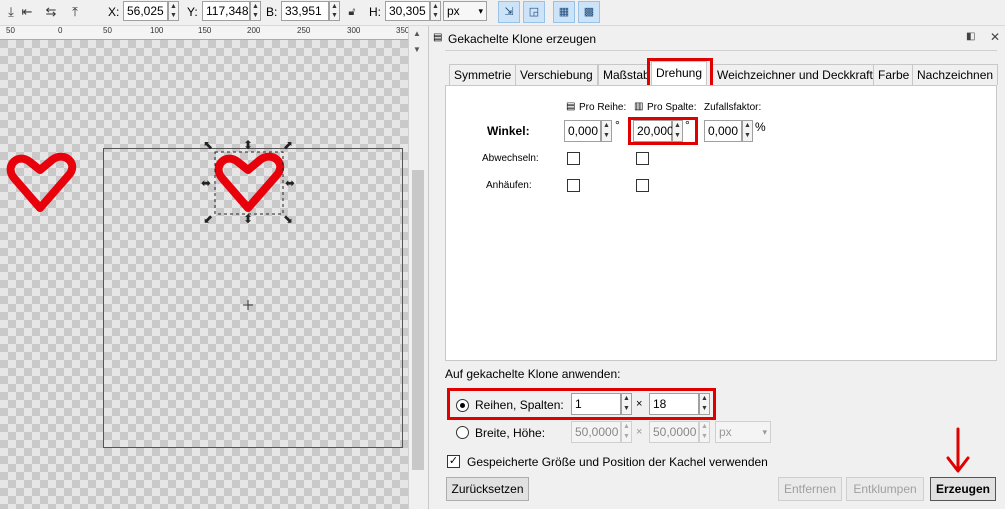 This screenshot has width=1005, height=509. What do you see at coordinates (51, 12) in the screenshot?
I see `align-middle-icon: ⇆` at bounding box center [51, 12].